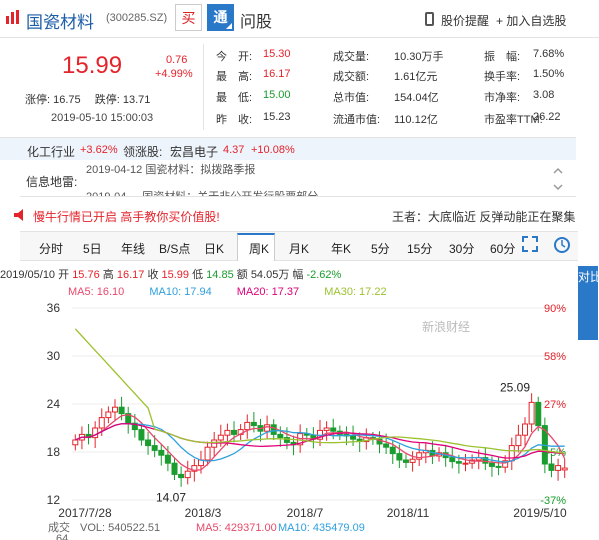 The width and height of the screenshot is (599, 540). What do you see at coordinates (562, 245) in the screenshot?
I see `clock-icon` at bounding box center [562, 245].